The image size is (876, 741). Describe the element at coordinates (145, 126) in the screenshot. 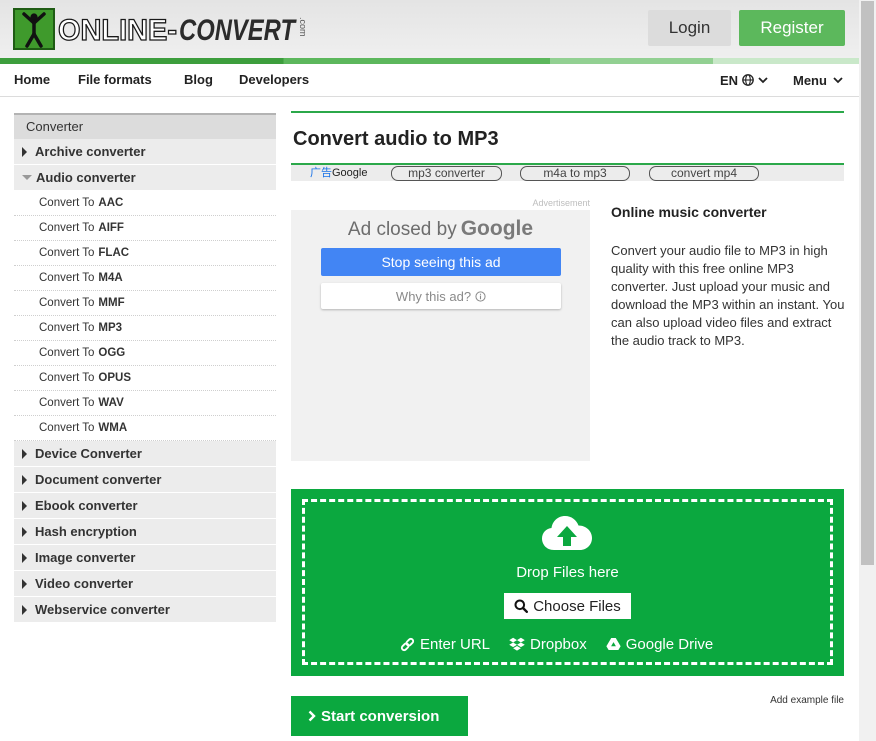

I see `sidebar-title: Converter` at that location.